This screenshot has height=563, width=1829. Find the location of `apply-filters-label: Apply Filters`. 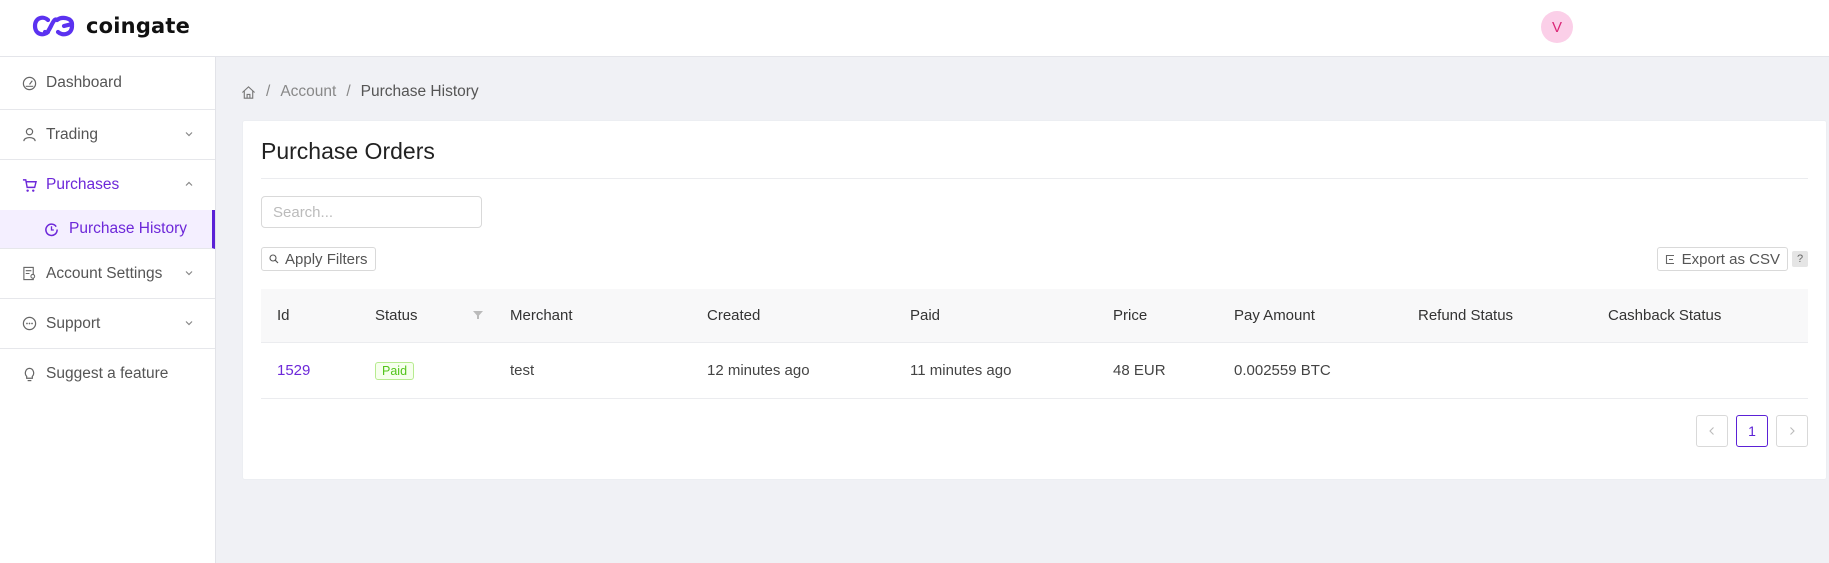

apply-filters-label: Apply Filters is located at coordinates (326, 259).